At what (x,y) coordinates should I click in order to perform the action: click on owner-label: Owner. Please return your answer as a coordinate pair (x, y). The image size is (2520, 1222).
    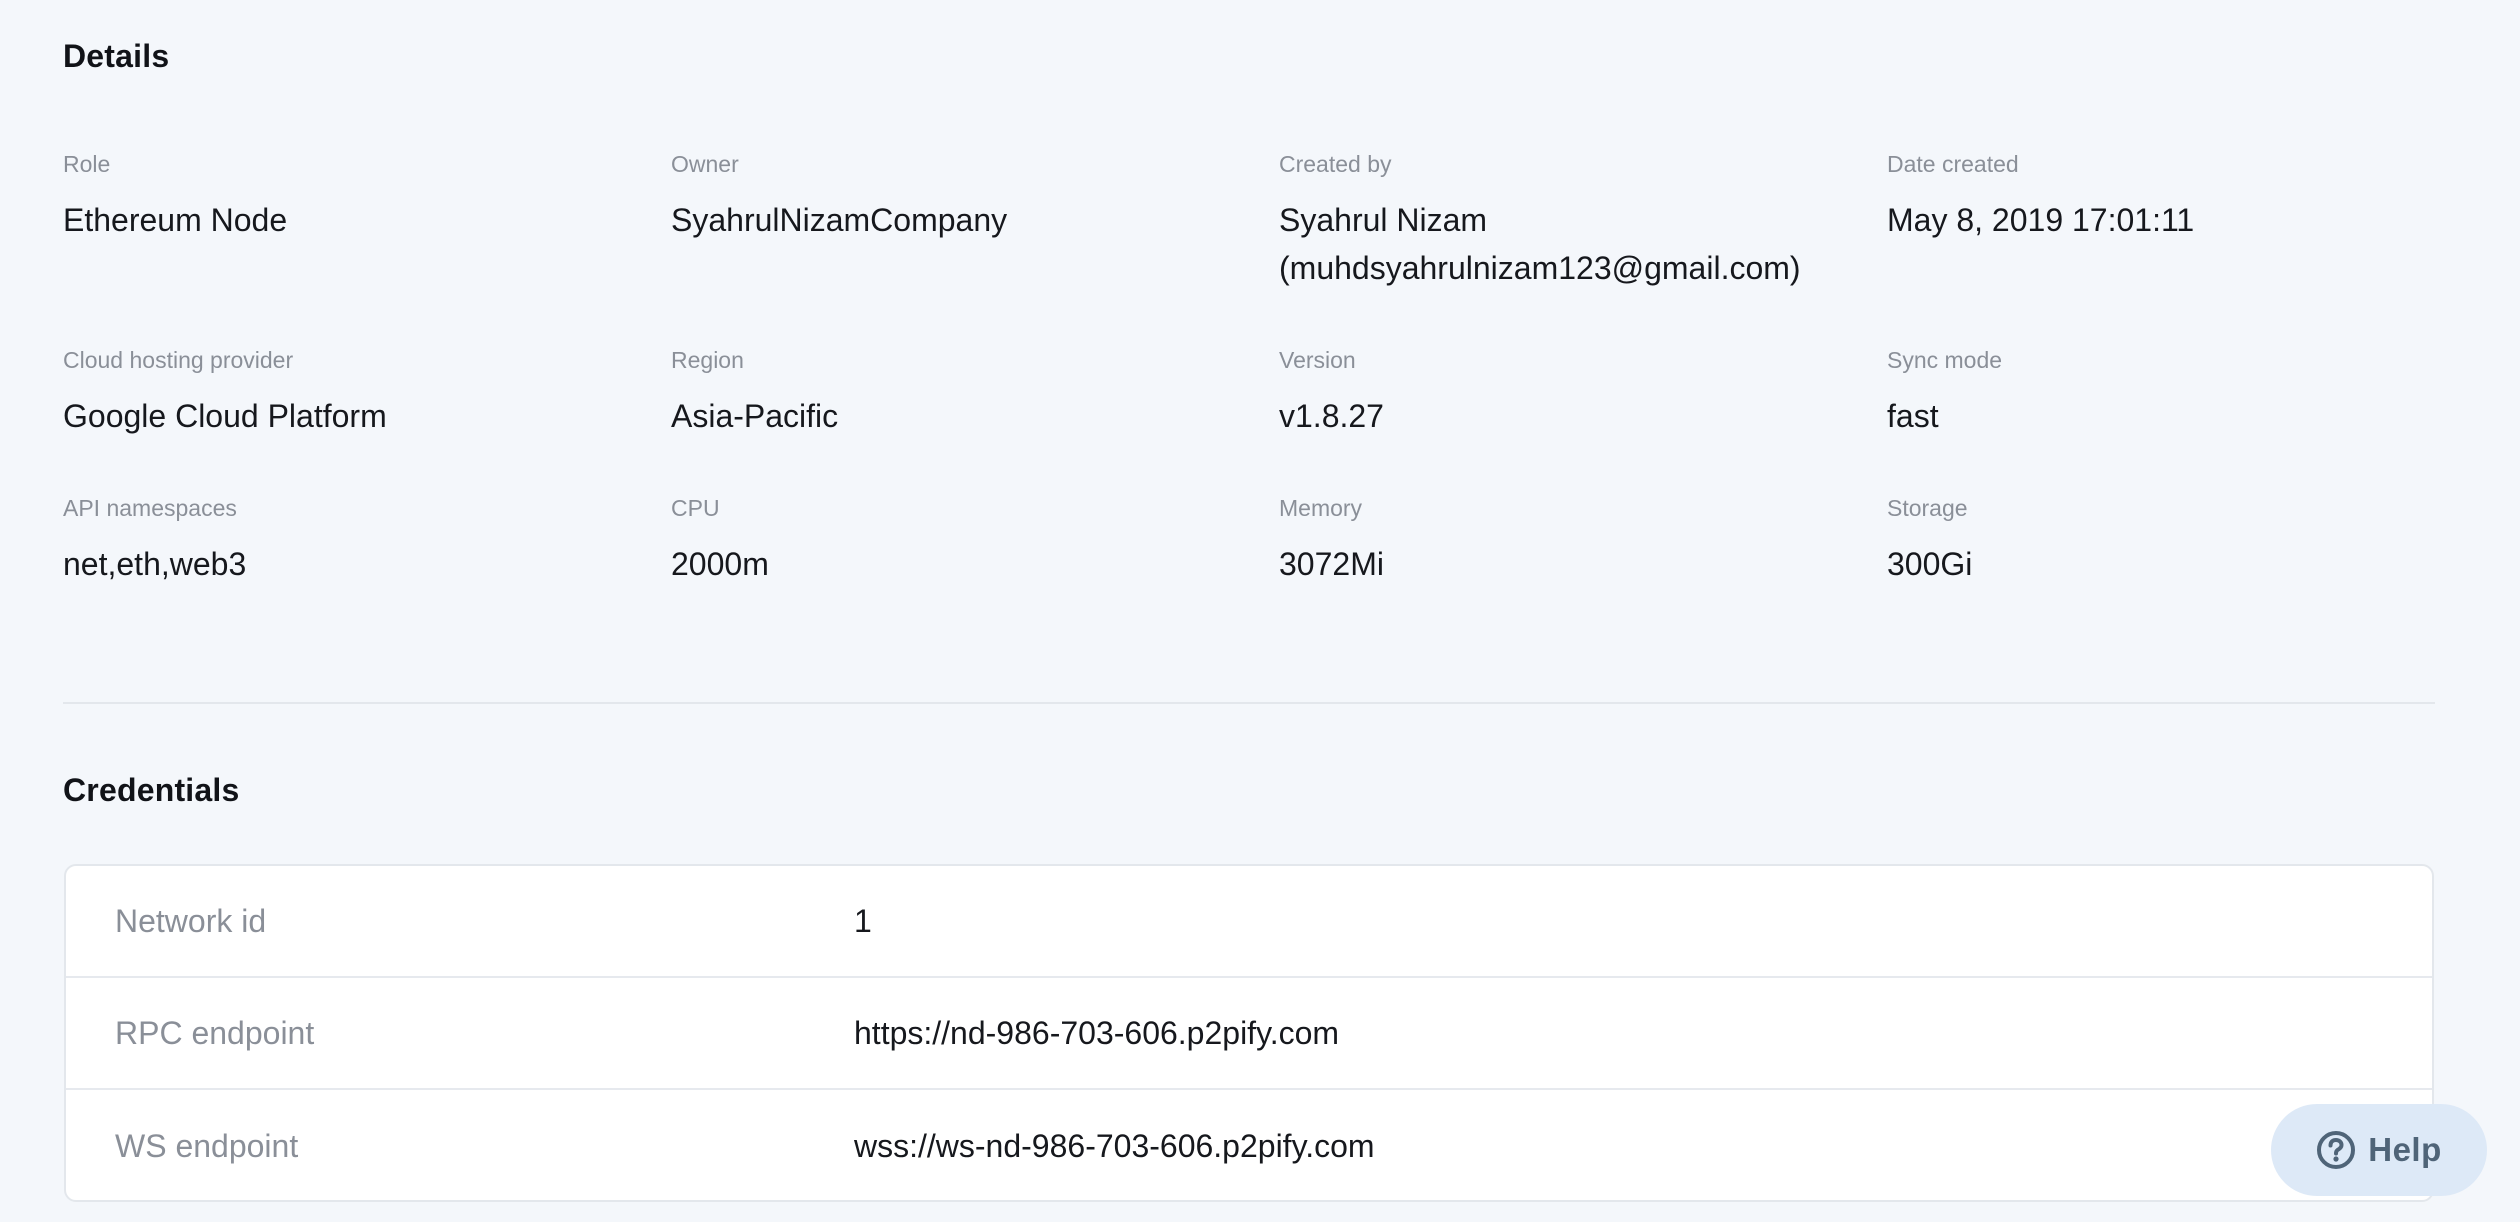
    Looking at the image, I should click on (705, 164).